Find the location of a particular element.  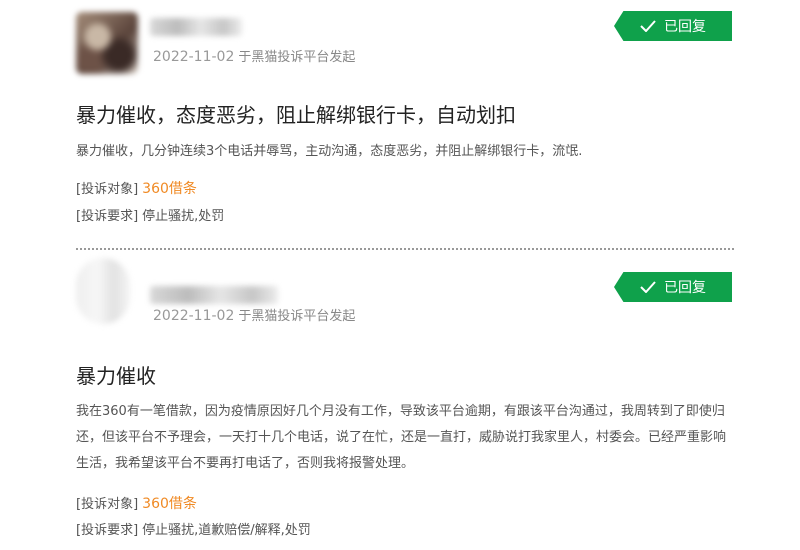

post-title: 暴力催收 is located at coordinates (116, 374).